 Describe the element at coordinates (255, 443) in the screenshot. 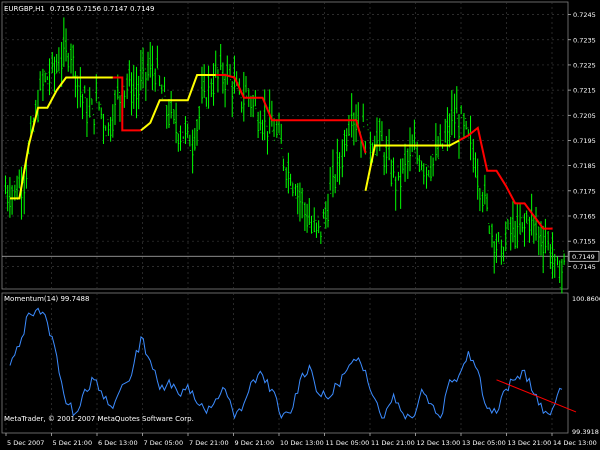

I see `time-tick-label: 9 Dec 21:00` at that location.